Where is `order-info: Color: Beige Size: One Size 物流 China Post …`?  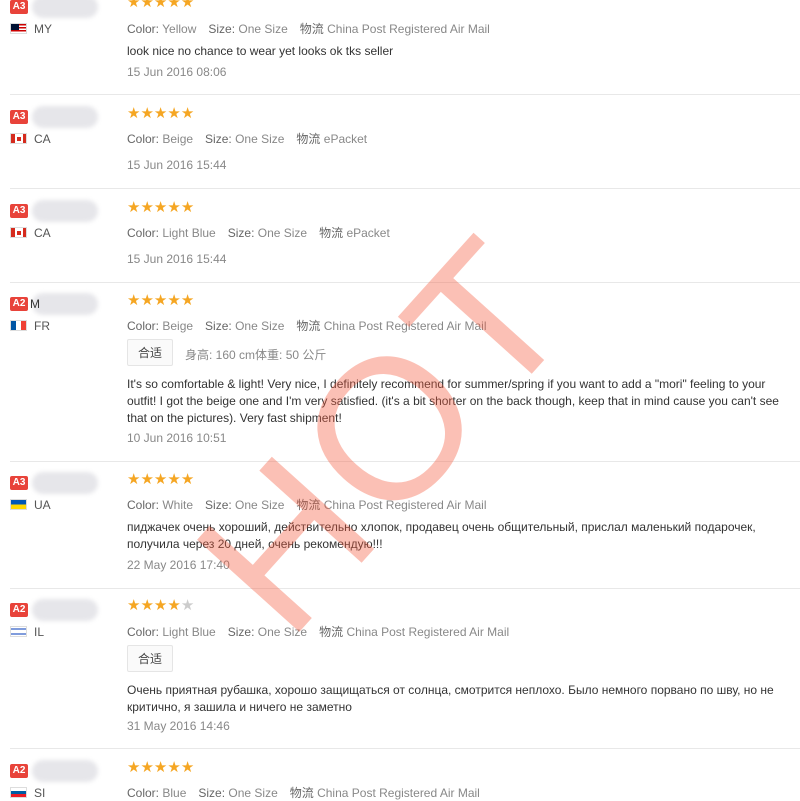 order-info: Color: Beige Size: One Size 物流 China Post … is located at coordinates (313, 325).